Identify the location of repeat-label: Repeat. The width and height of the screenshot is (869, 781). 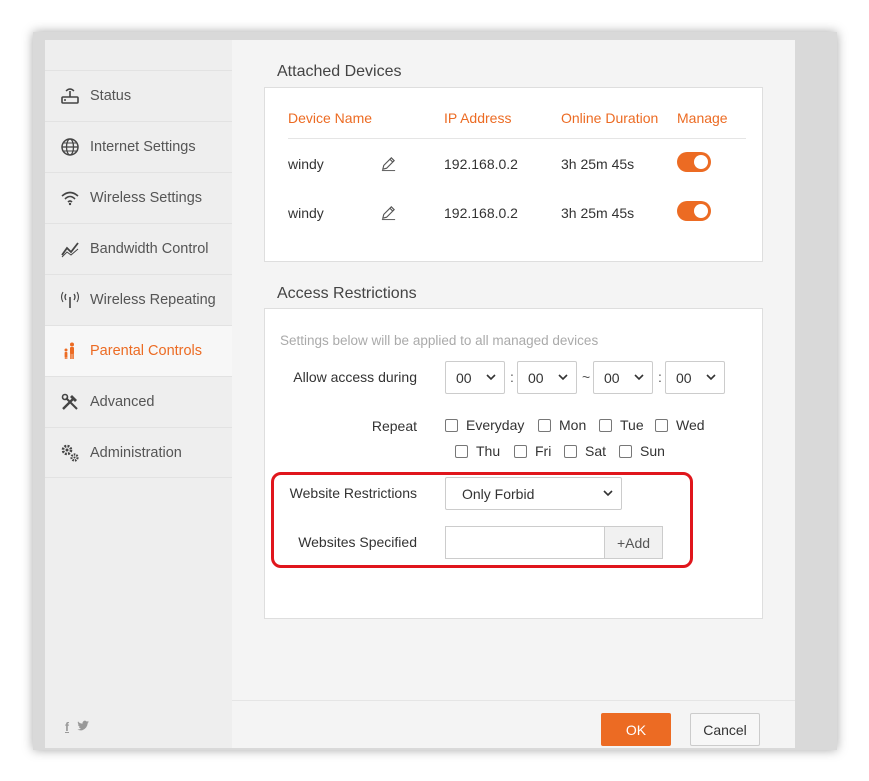
(394, 426).